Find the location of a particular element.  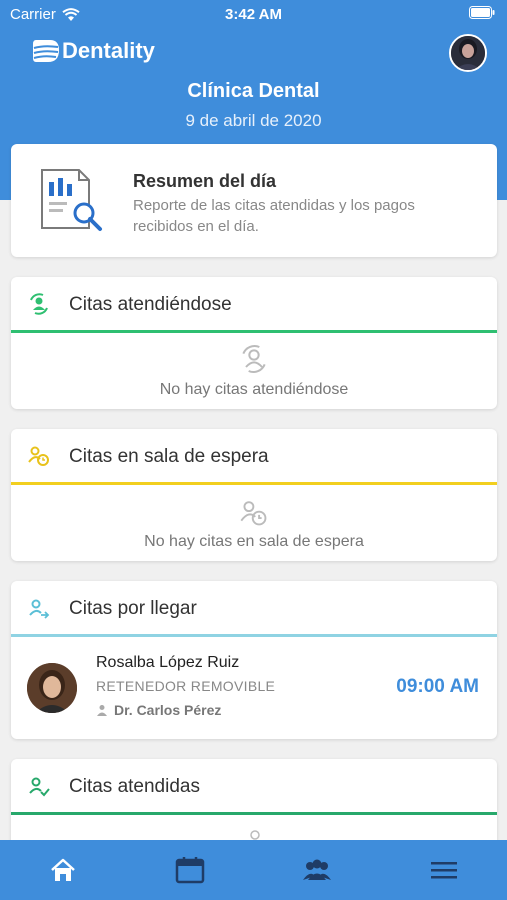

attending-title: Citas atendiéndose is located at coordinates (150, 304).